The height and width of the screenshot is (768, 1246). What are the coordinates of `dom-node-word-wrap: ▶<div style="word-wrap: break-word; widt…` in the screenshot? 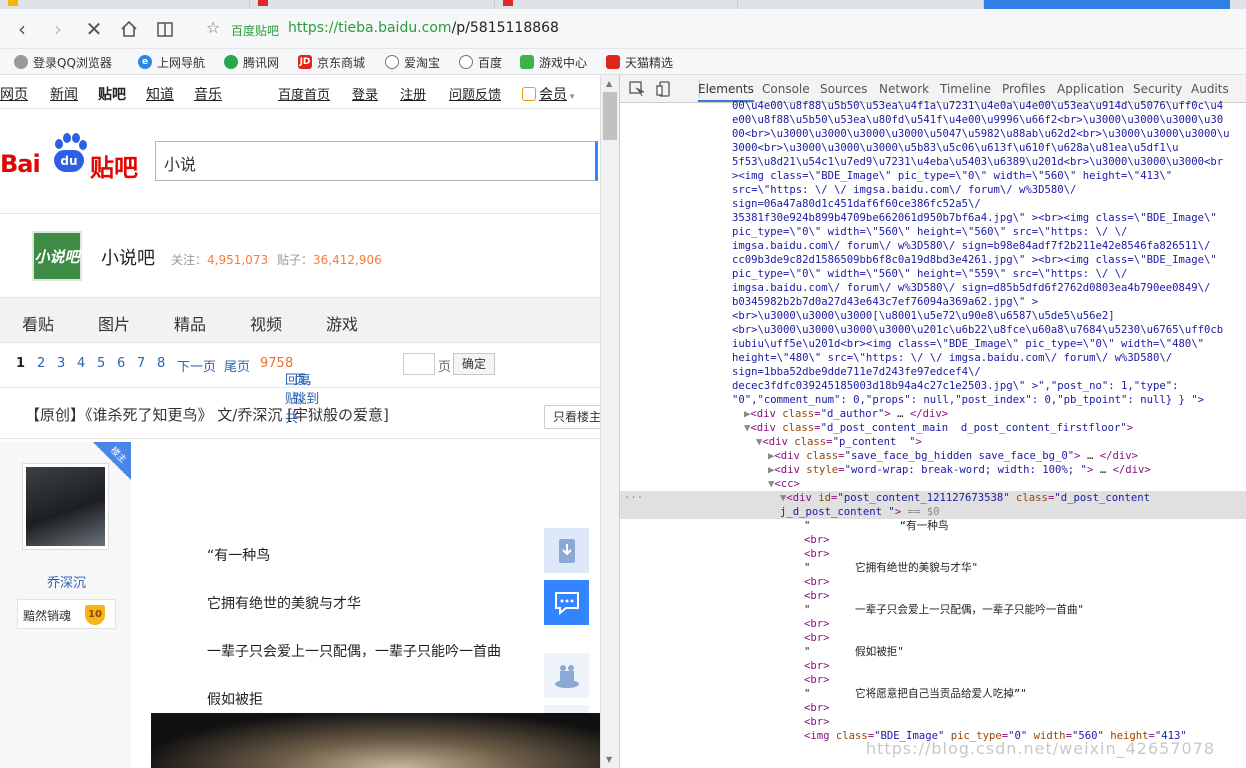 It's located at (1007, 470).